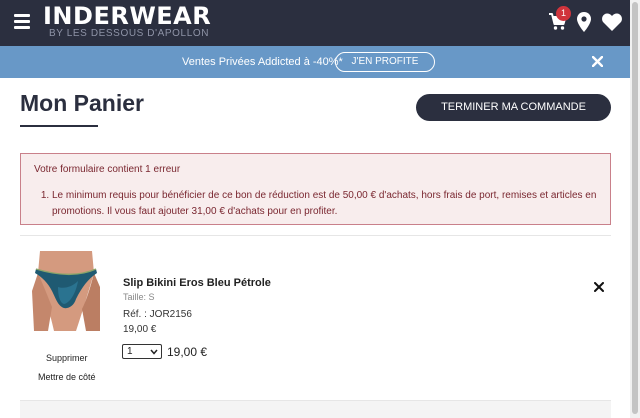 Image resolution: width=640 pixels, height=418 pixels. Describe the element at coordinates (187, 352) in the screenshot. I see `line-total-price: 19,00 €` at that location.